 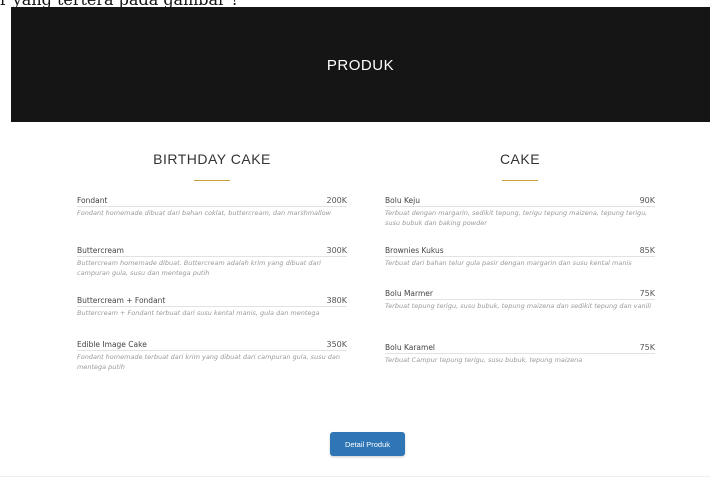 I want to click on page-title: PRODUK, so click(x=360, y=65).